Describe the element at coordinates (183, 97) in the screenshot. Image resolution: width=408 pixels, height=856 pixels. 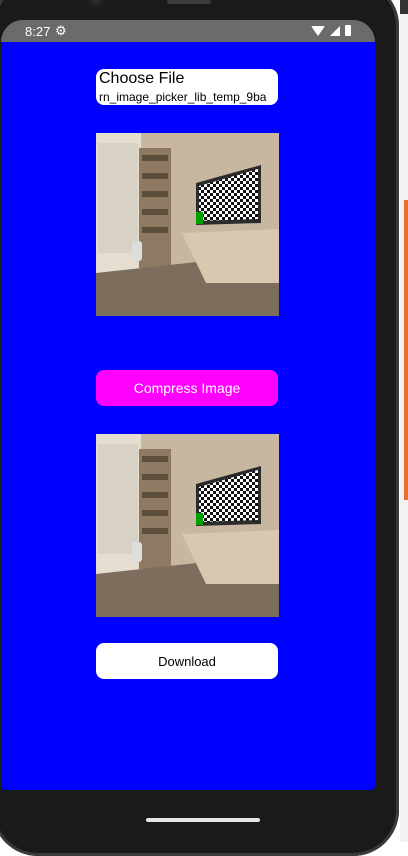
I see `selected-file-name: rn_image_picker_lib_temp_9ba` at that location.